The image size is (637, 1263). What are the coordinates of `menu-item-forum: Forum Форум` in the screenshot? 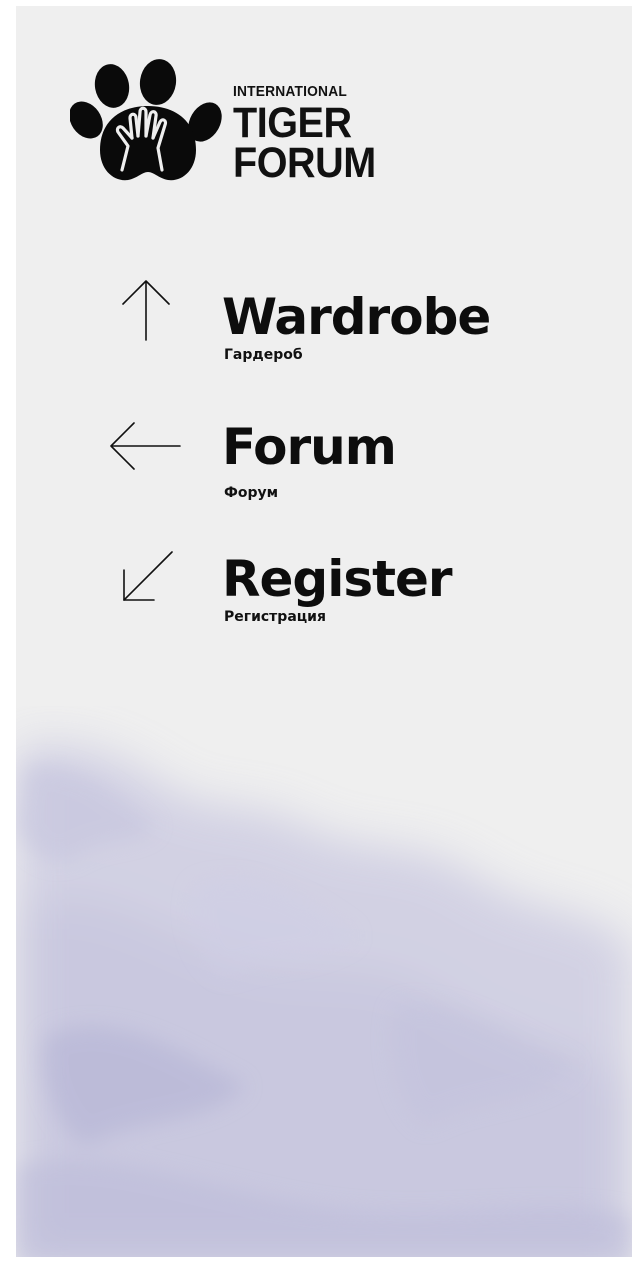 It's located at (286, 453).